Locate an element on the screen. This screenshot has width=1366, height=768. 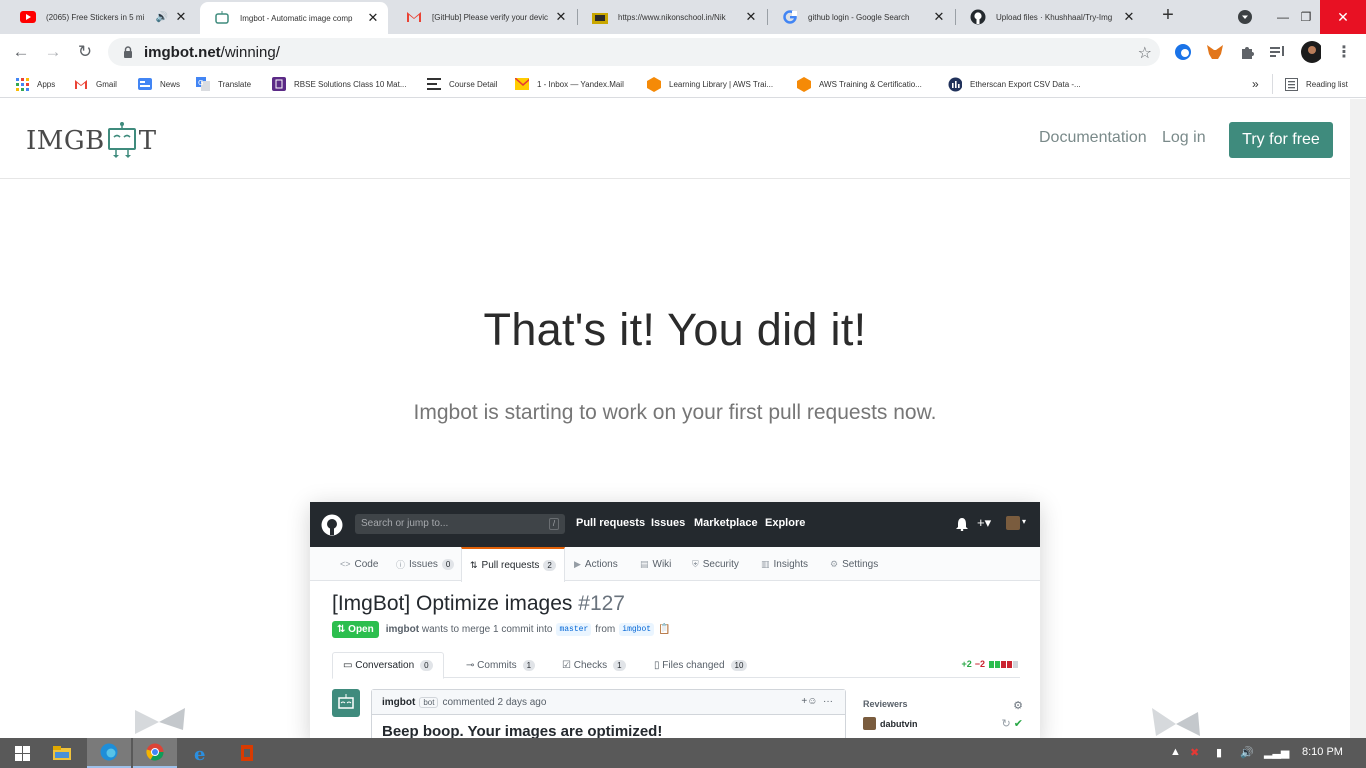
url-host: imgbot.net is located at coordinates (182, 52).